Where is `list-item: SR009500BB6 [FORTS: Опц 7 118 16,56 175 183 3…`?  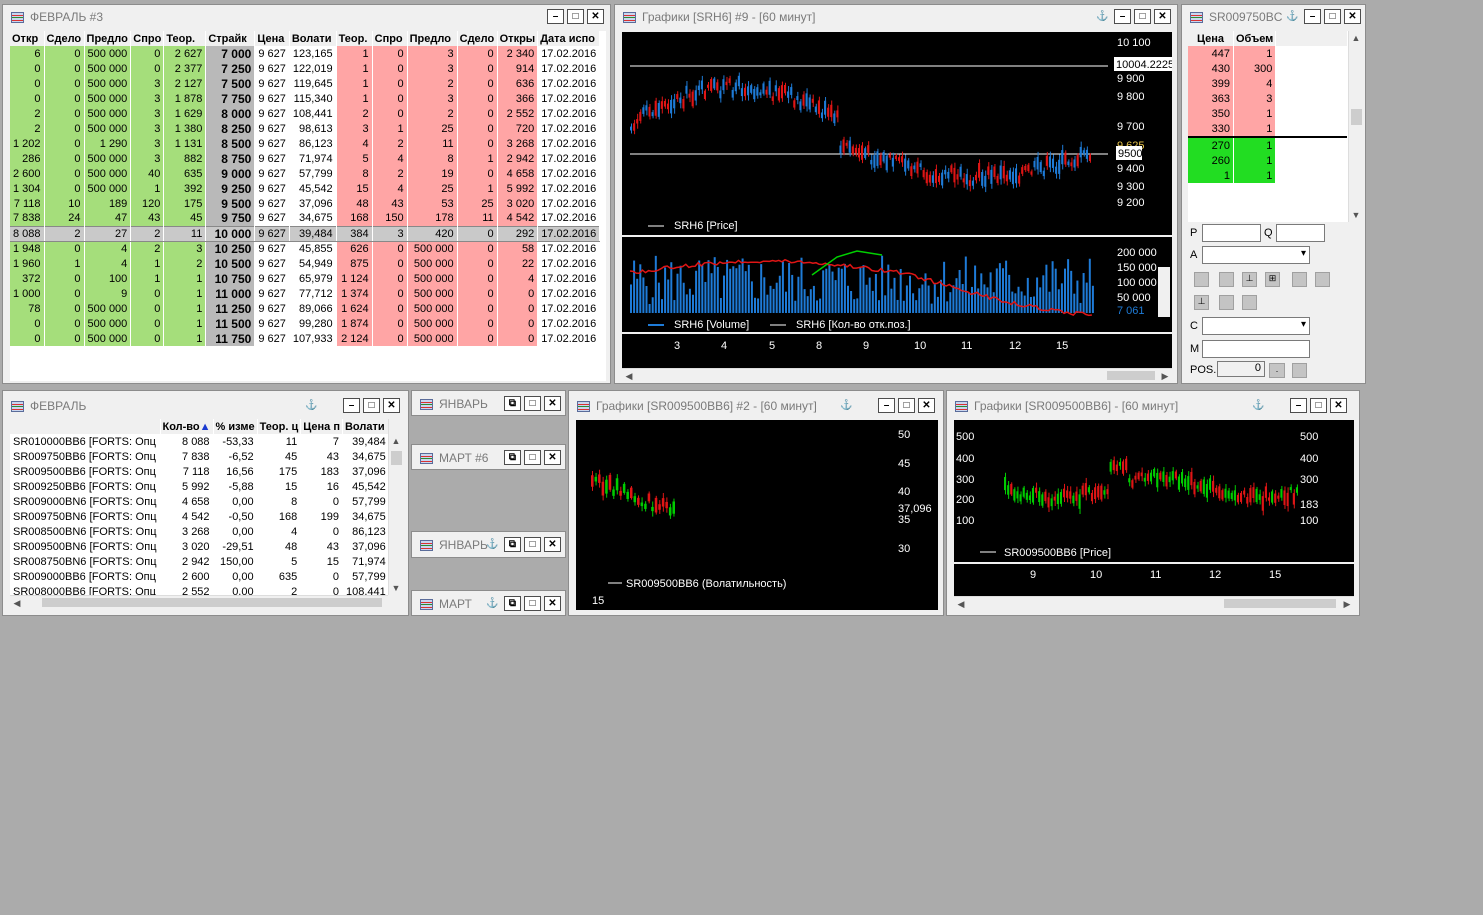 list-item: SR009500BB6 [FORTS: Опц 7 118 16,56 175 183 3… is located at coordinates (199, 471).